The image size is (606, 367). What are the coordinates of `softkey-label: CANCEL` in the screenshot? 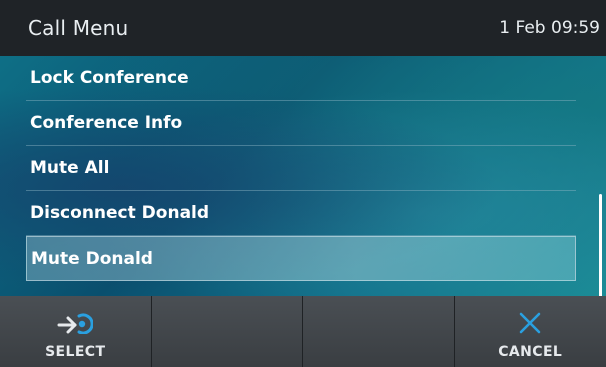 It's located at (530, 351).